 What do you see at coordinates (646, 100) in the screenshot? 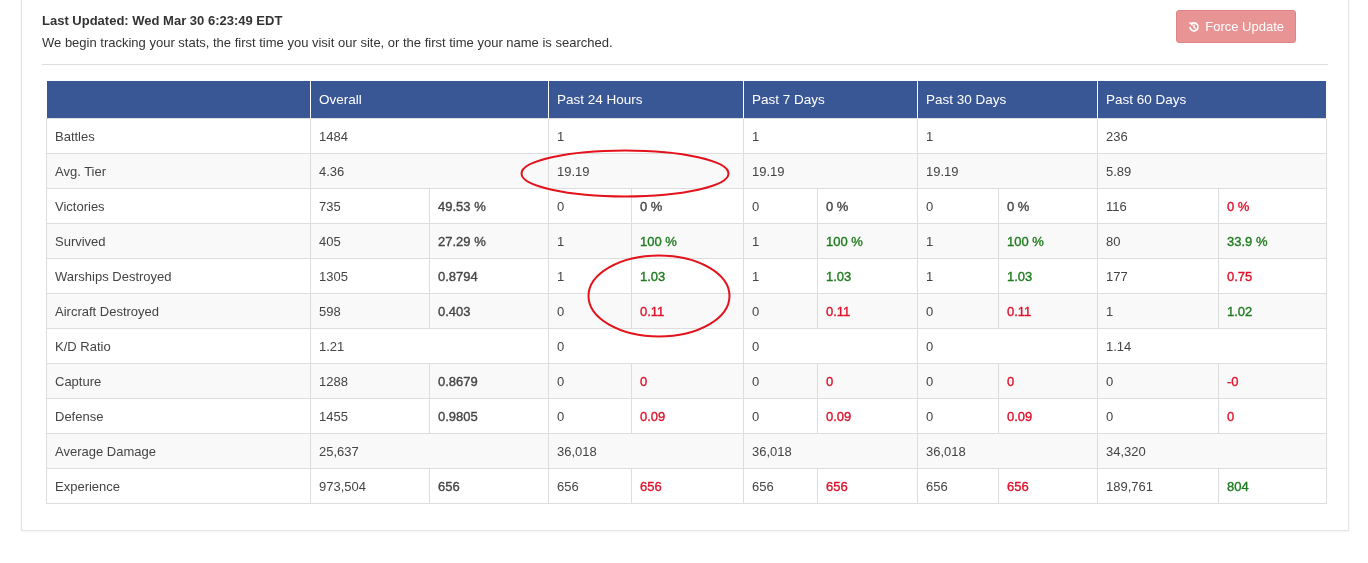
I see `column-header: Past 24 Hours` at bounding box center [646, 100].